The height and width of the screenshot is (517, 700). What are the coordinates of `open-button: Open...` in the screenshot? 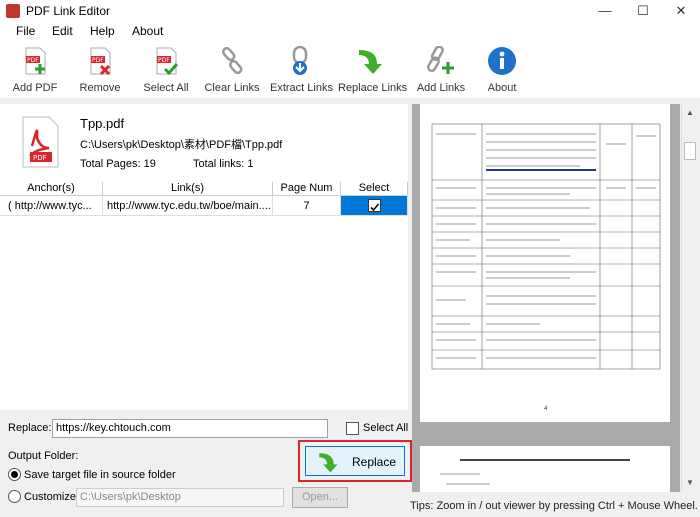 It's located at (320, 497).